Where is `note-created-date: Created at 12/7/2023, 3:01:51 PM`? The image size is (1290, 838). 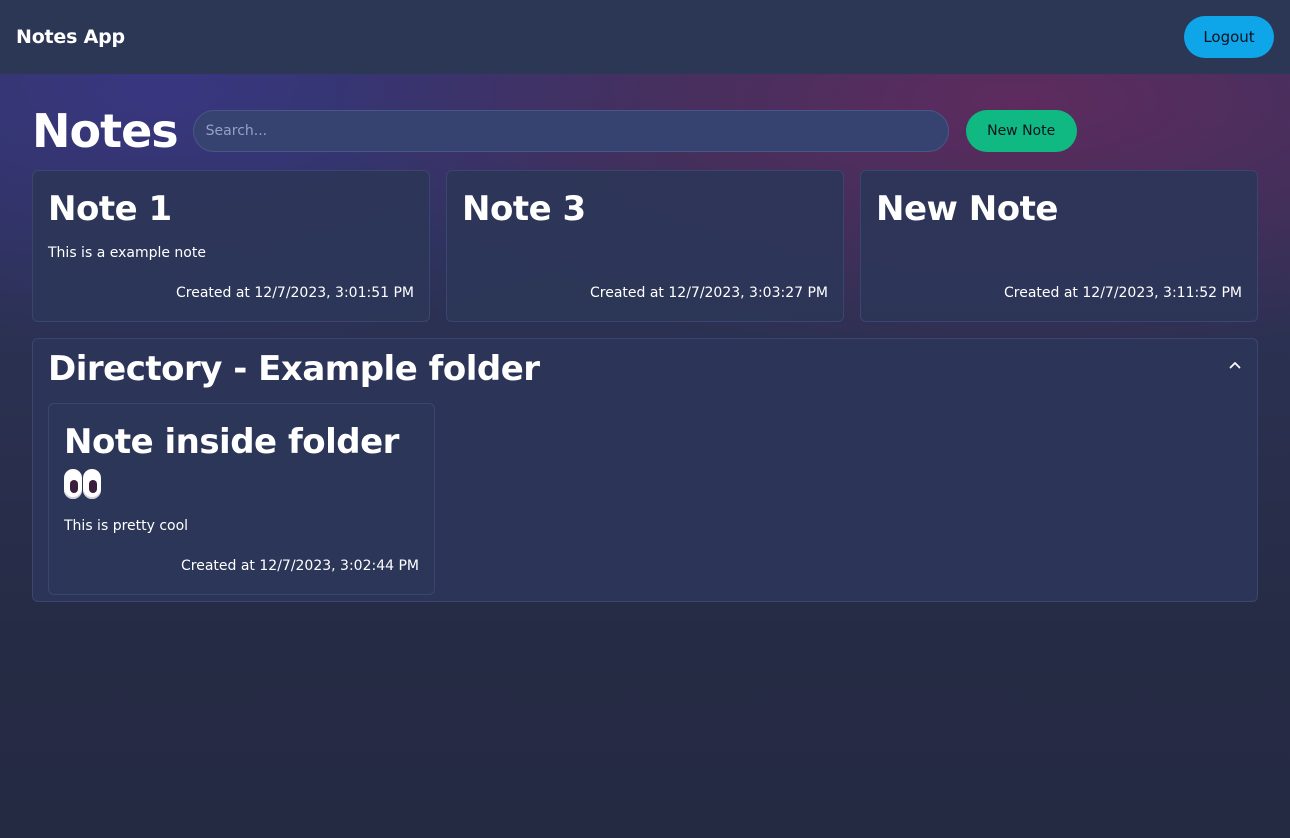 note-created-date: Created at 12/7/2023, 3:01:51 PM is located at coordinates (295, 293).